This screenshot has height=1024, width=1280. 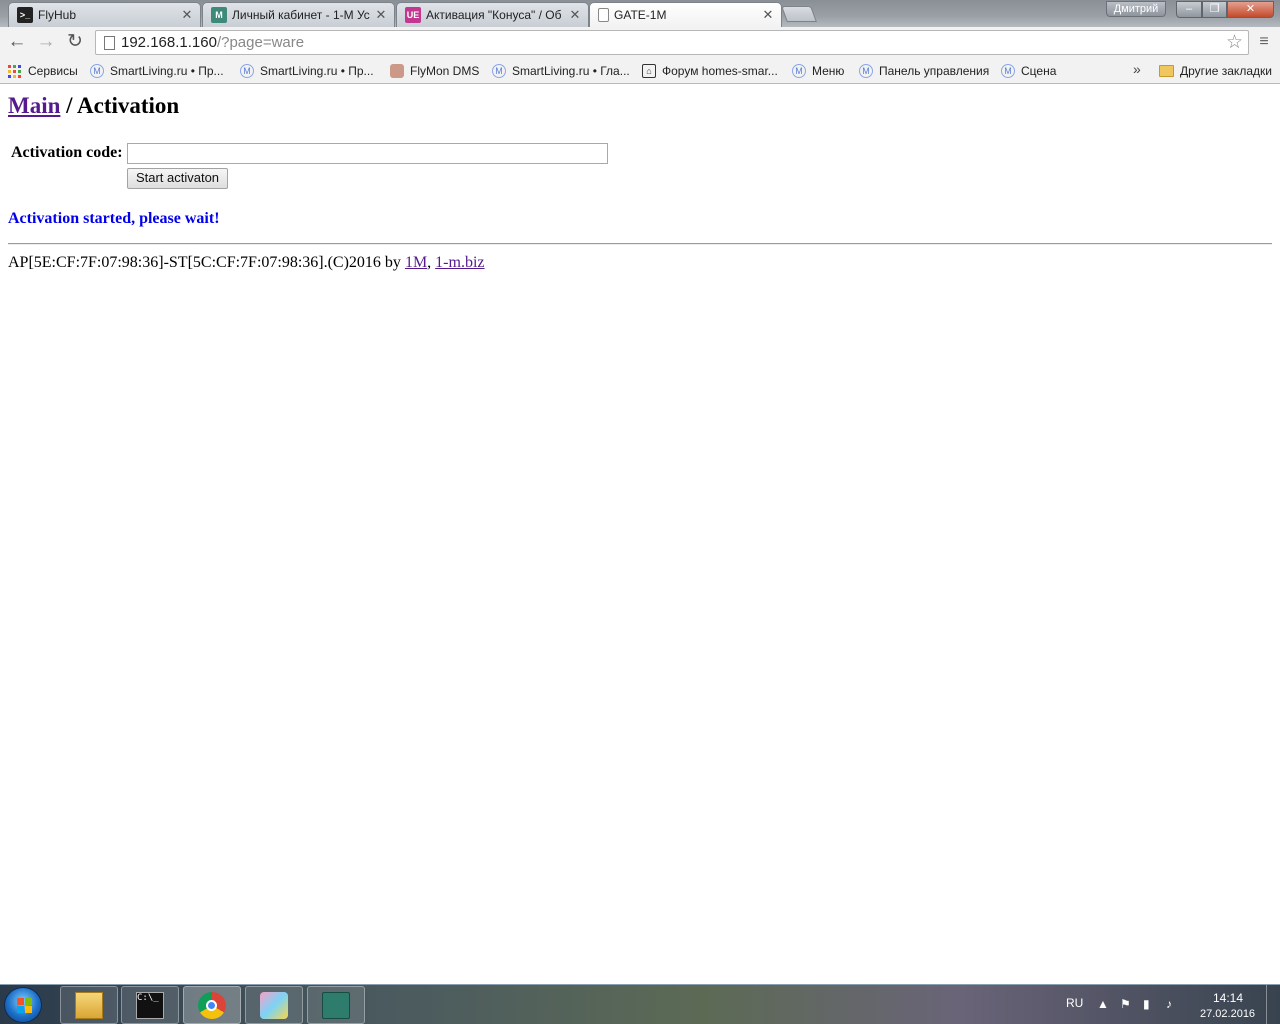 What do you see at coordinates (23, 1005) in the screenshot?
I see `start-button` at bounding box center [23, 1005].